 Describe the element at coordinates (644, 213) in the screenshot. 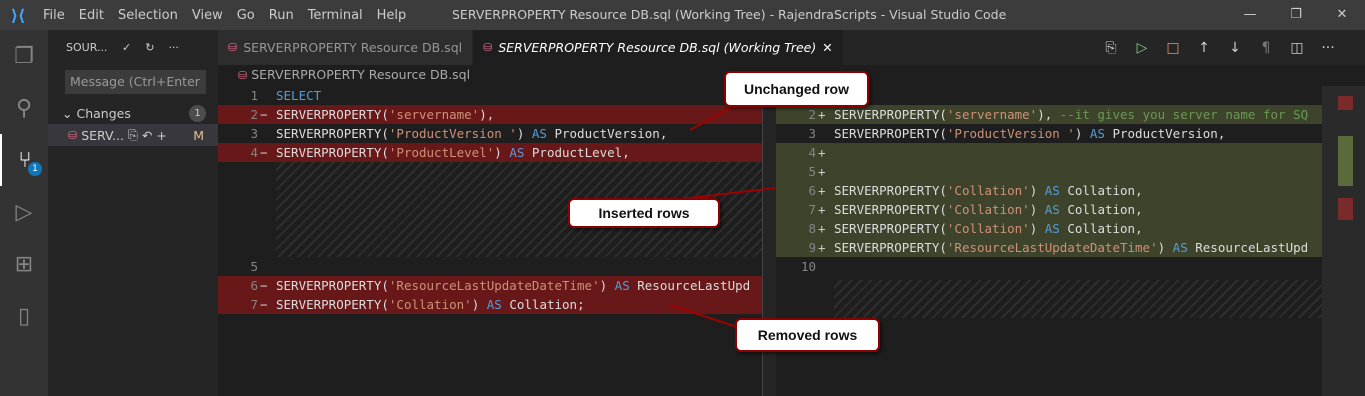

I see `callout-inserted-rows: Inserted rows` at that location.